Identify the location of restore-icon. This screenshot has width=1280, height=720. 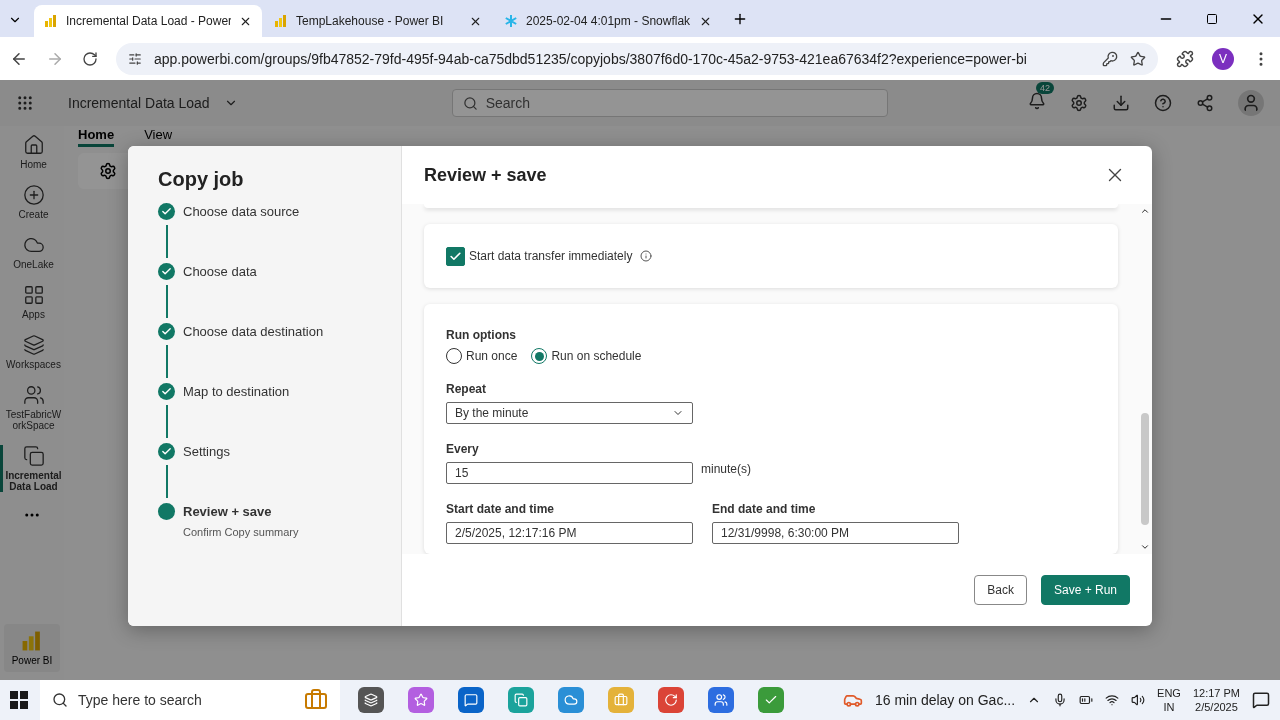
(1212, 19).